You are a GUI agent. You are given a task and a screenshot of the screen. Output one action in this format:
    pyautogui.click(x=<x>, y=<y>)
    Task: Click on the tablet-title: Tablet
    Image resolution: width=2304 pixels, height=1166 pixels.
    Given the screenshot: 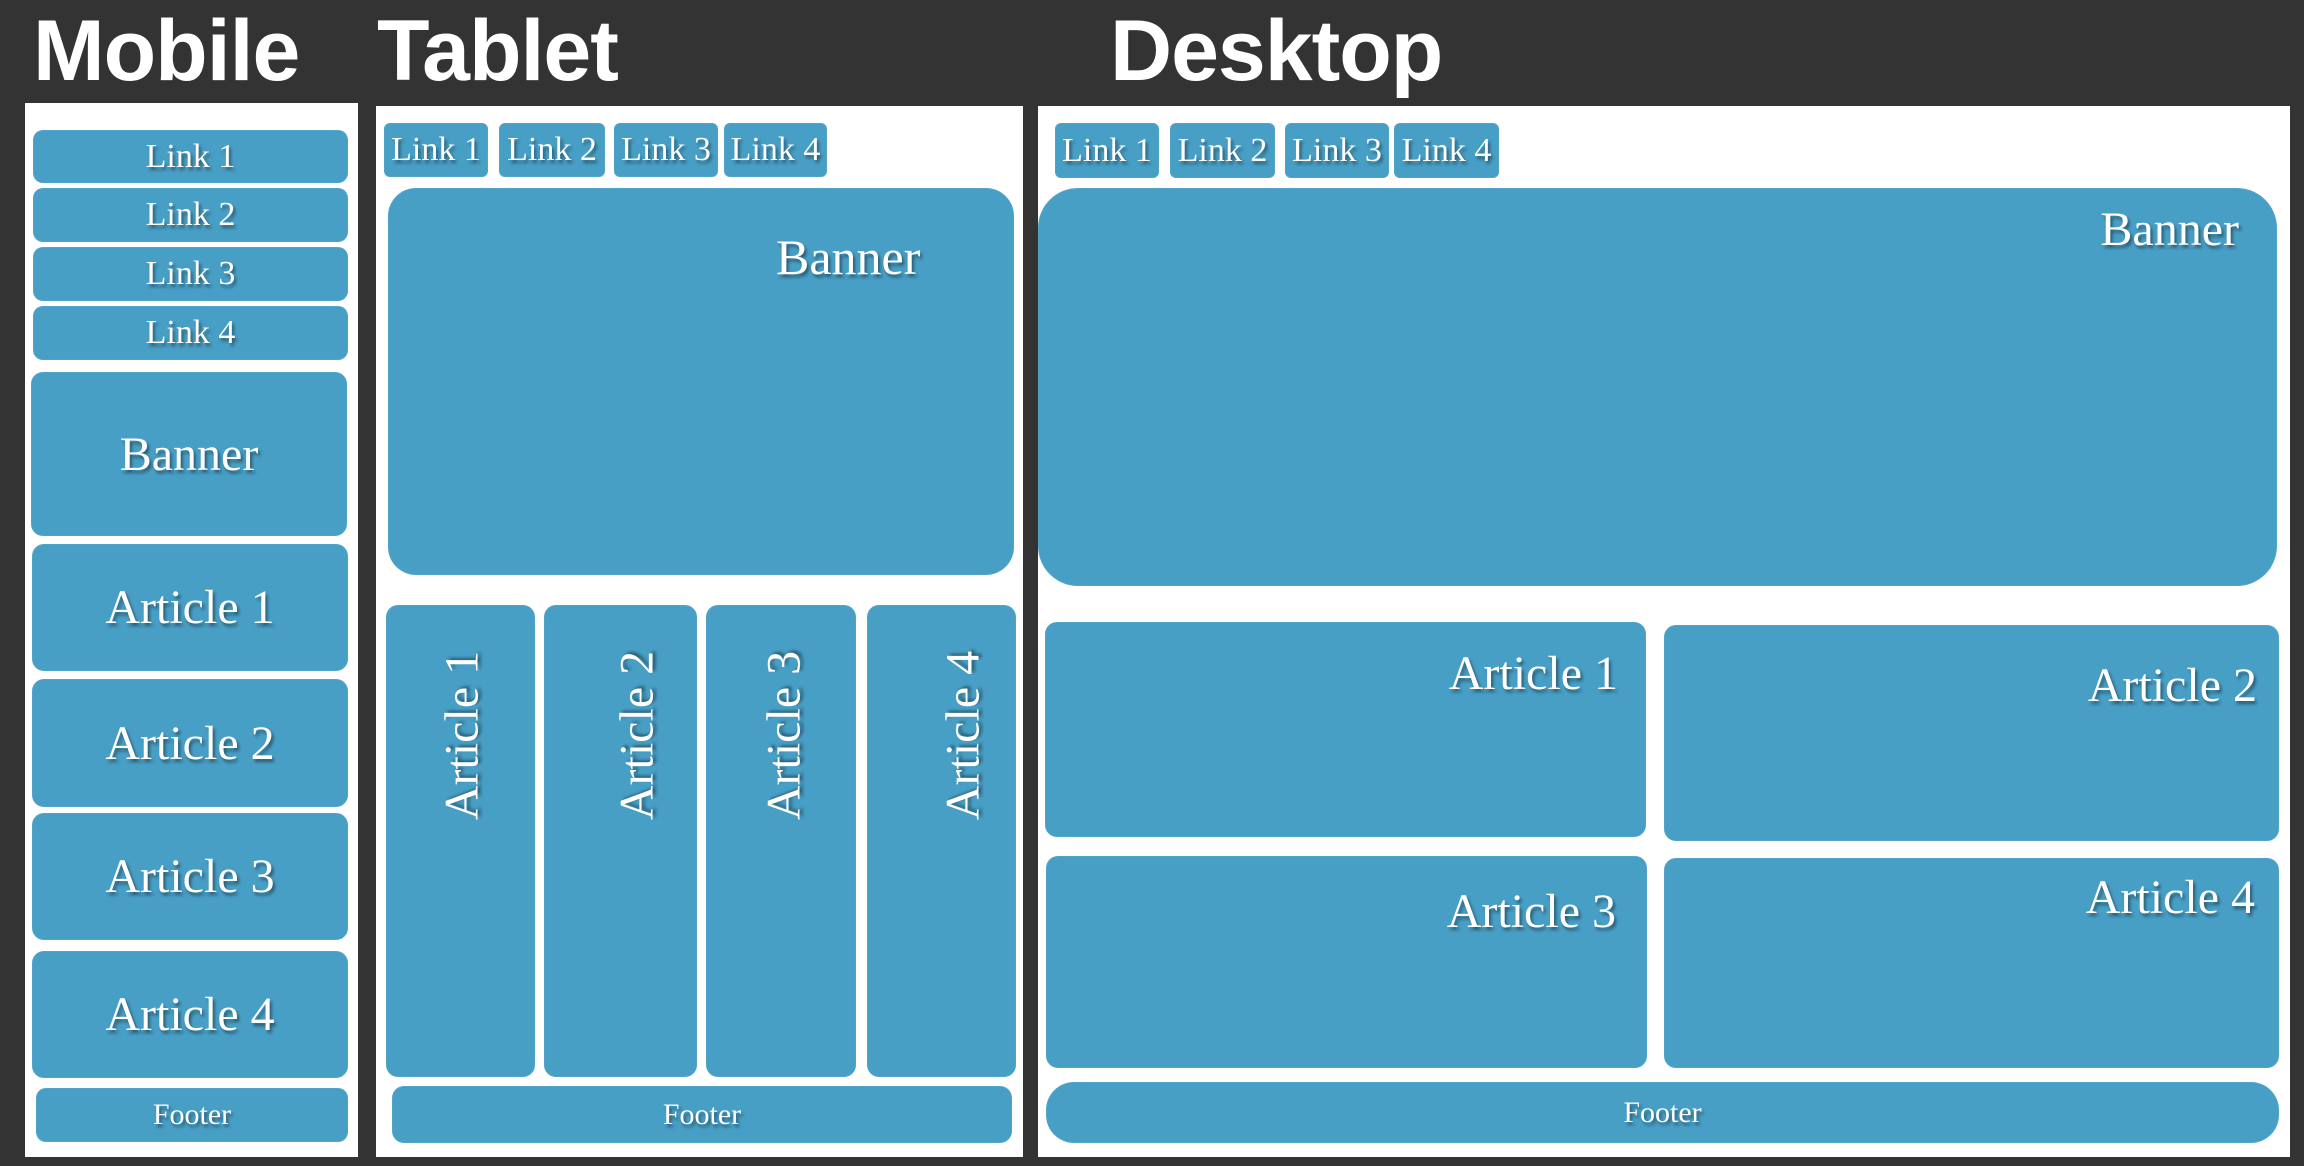 What is the action you would take?
    pyautogui.click(x=498, y=51)
    